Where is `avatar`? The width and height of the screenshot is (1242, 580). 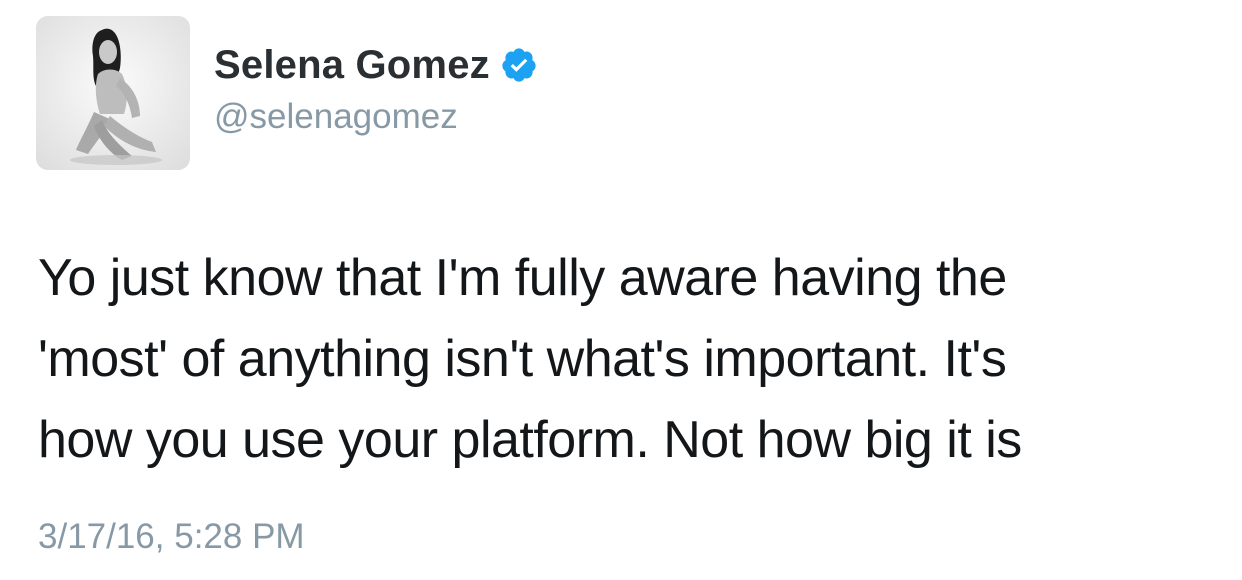
avatar is located at coordinates (113, 93).